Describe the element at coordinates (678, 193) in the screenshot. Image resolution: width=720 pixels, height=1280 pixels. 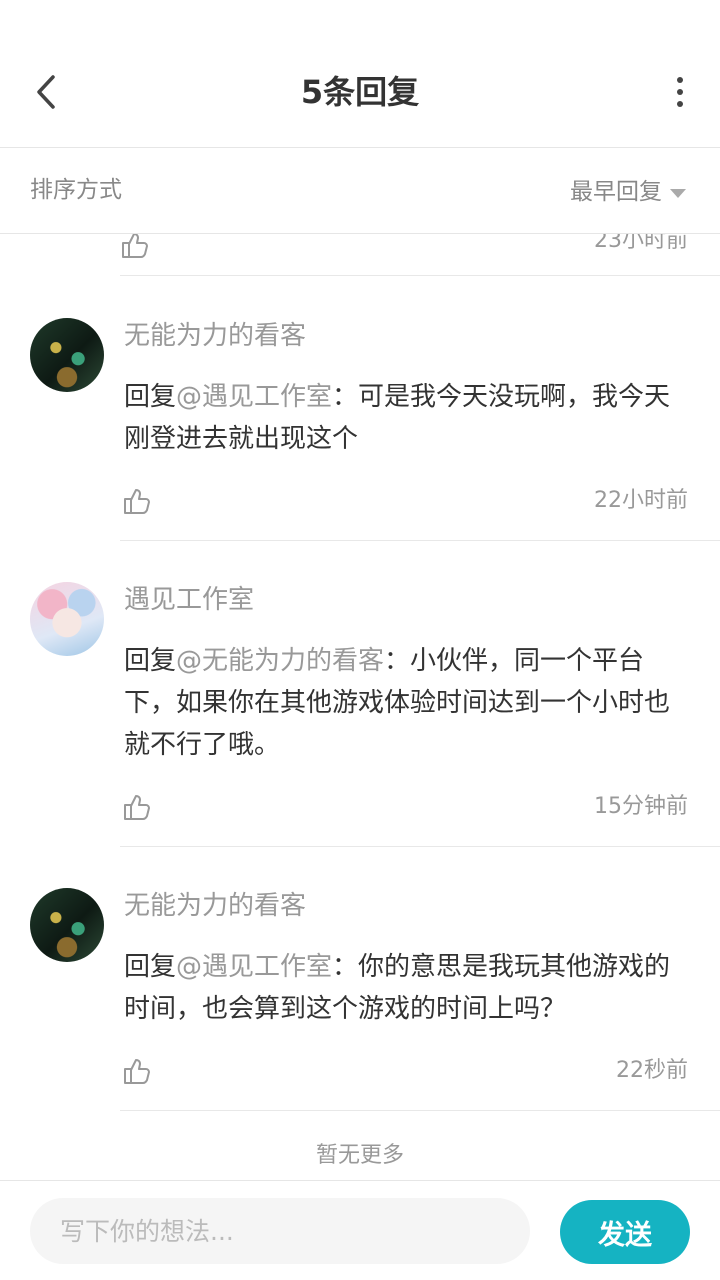
I see `caret-down-icon` at that location.